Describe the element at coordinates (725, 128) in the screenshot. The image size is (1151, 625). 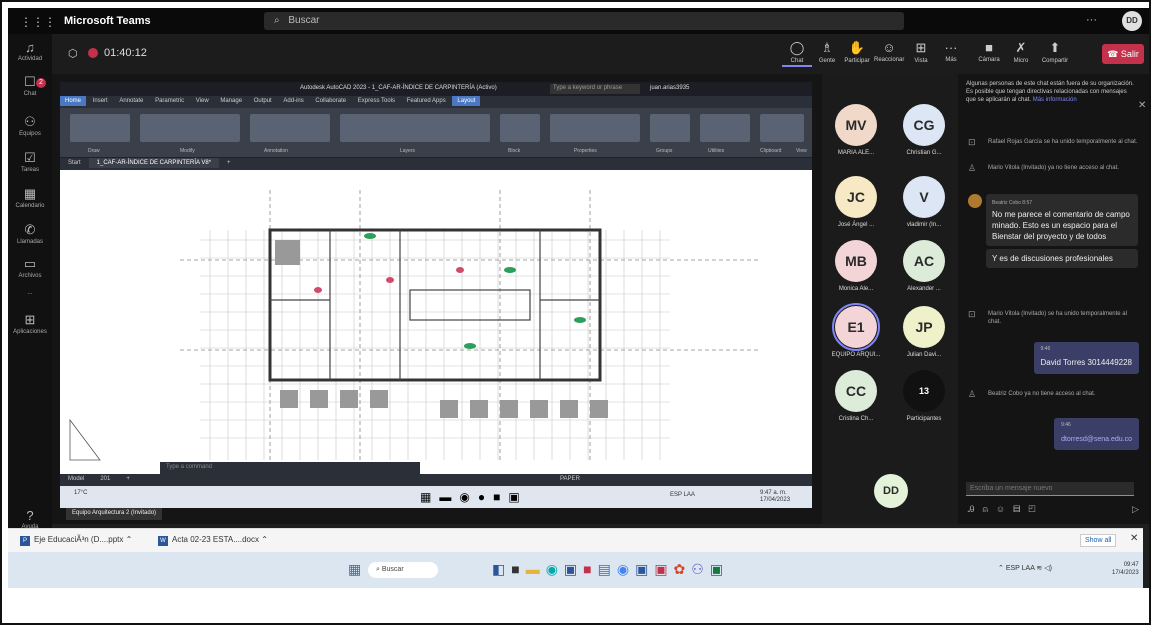
I see `utilities-tools` at that location.